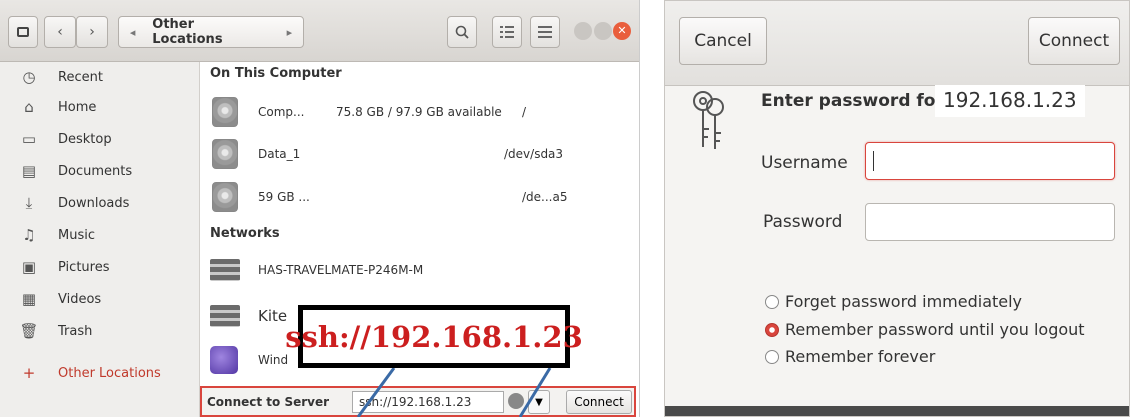 The image size is (1130, 417). Describe the element at coordinates (852, 101) in the screenshot. I see `password-prompt: Enter password for` at that location.